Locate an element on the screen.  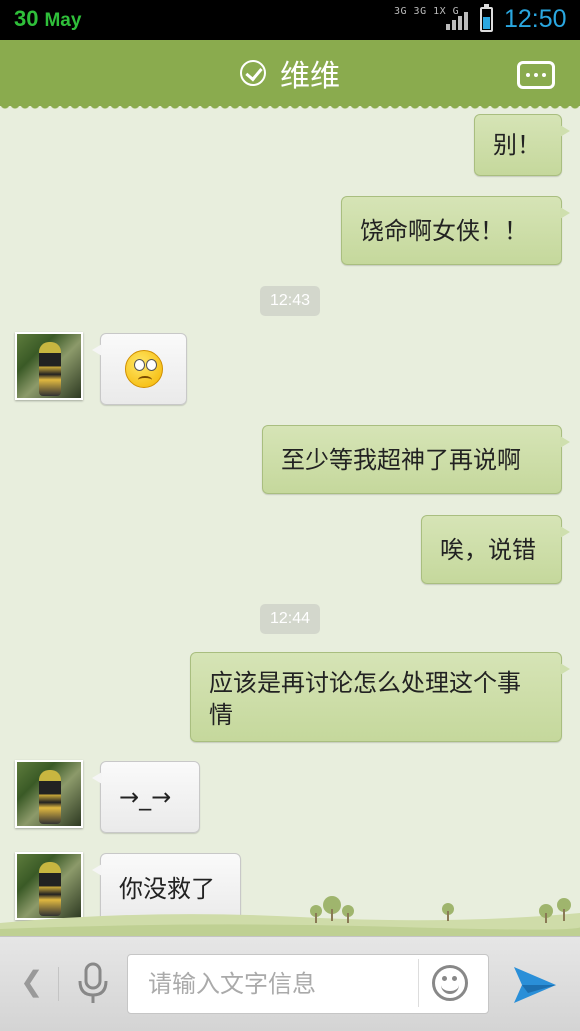
message-text: →_→ is located at coordinates (145, 797).